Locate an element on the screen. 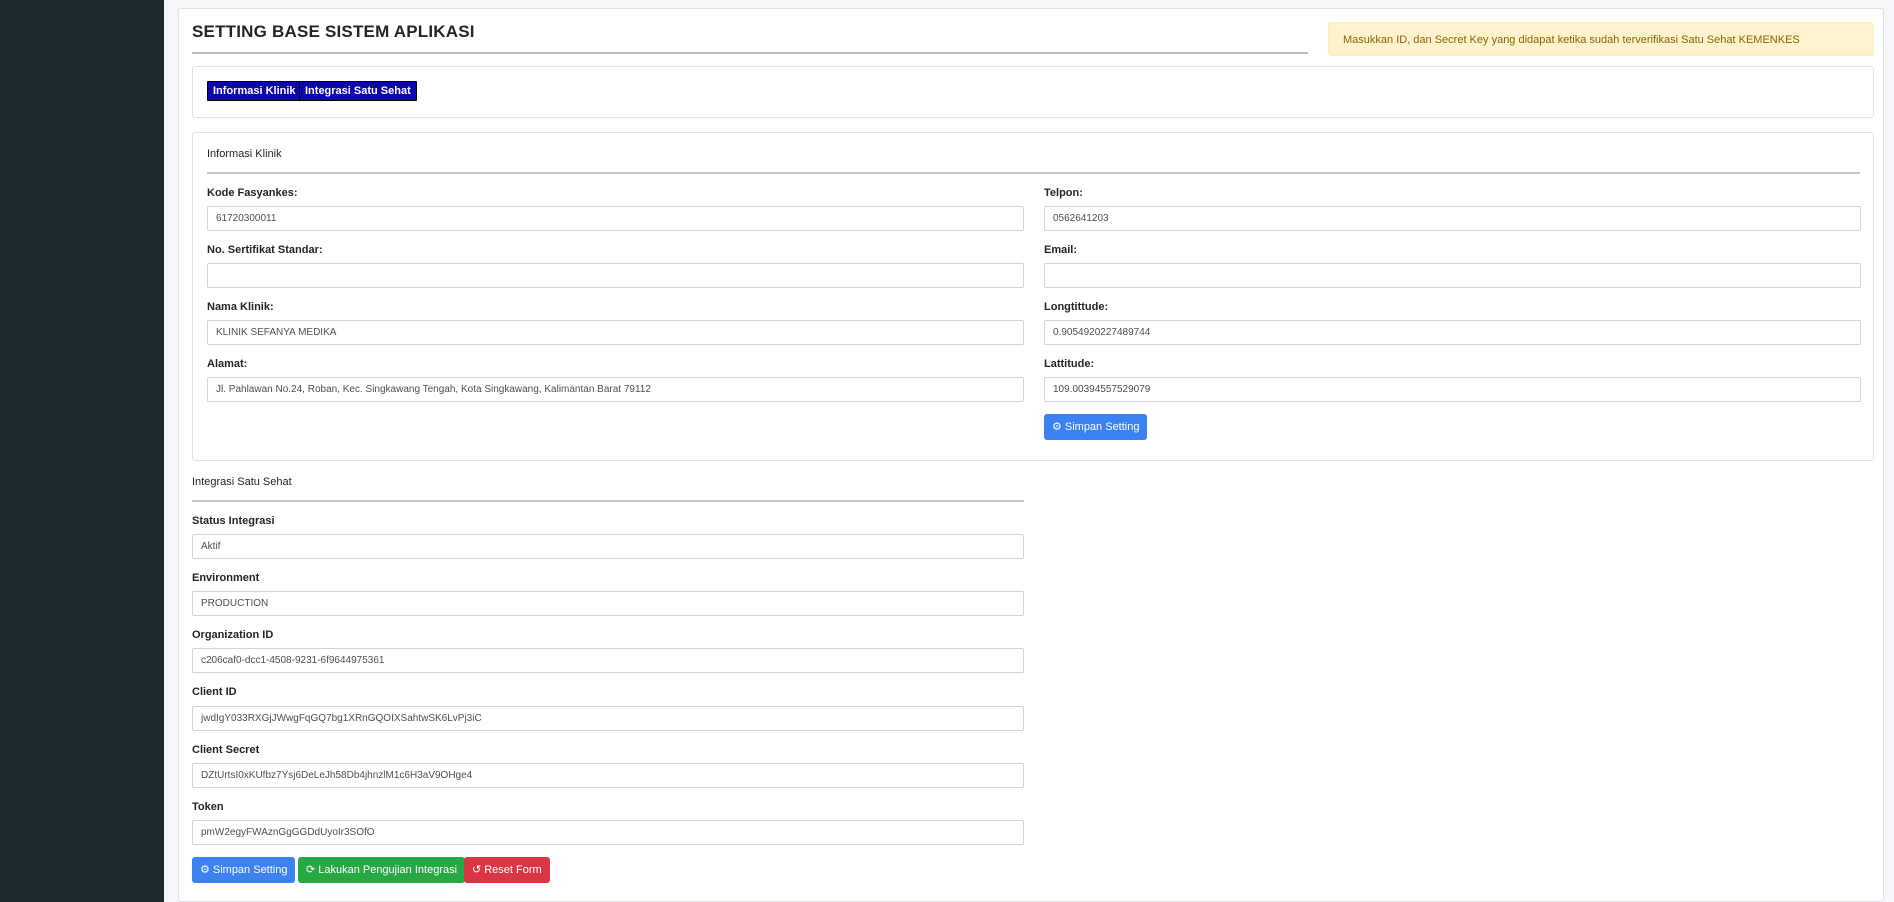 Image resolution: width=1894 pixels, height=902 pixels. longtittude-input: 0.9054920227489744 is located at coordinates (1452, 332).